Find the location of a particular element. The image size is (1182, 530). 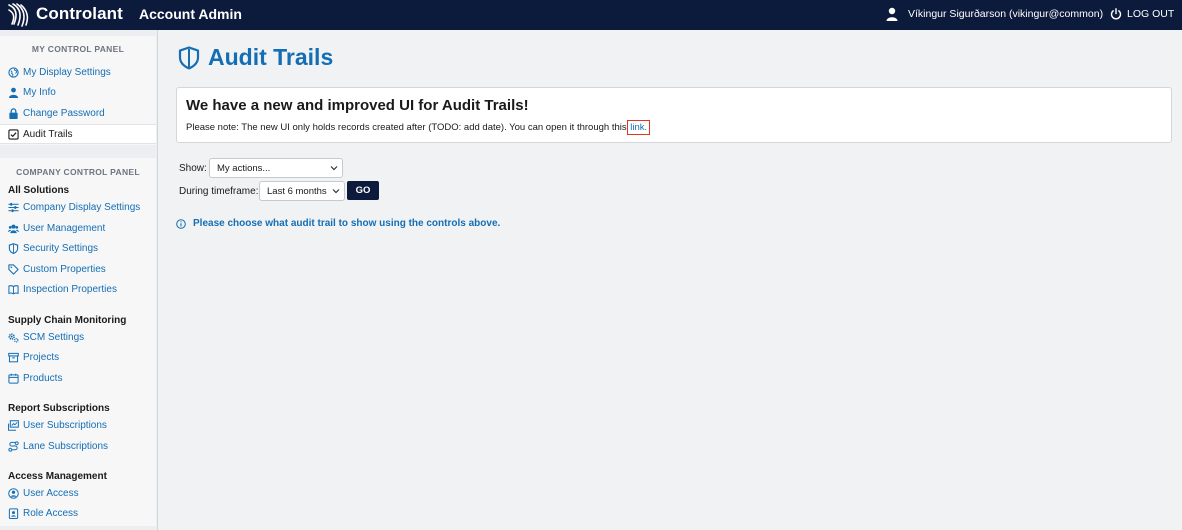

sidebar-item-label: User Access is located at coordinates (51, 493).